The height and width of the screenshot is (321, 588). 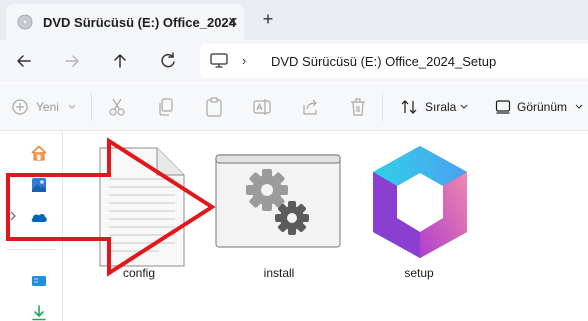 What do you see at coordinates (279, 273) in the screenshot?
I see `file-name-install: install` at bounding box center [279, 273].